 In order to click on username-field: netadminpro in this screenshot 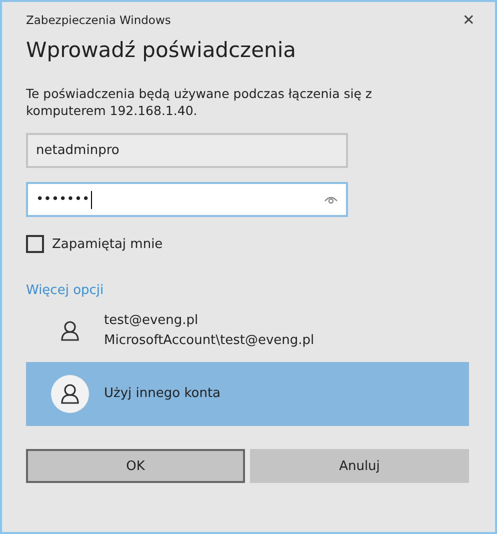, I will do `click(187, 150)`.